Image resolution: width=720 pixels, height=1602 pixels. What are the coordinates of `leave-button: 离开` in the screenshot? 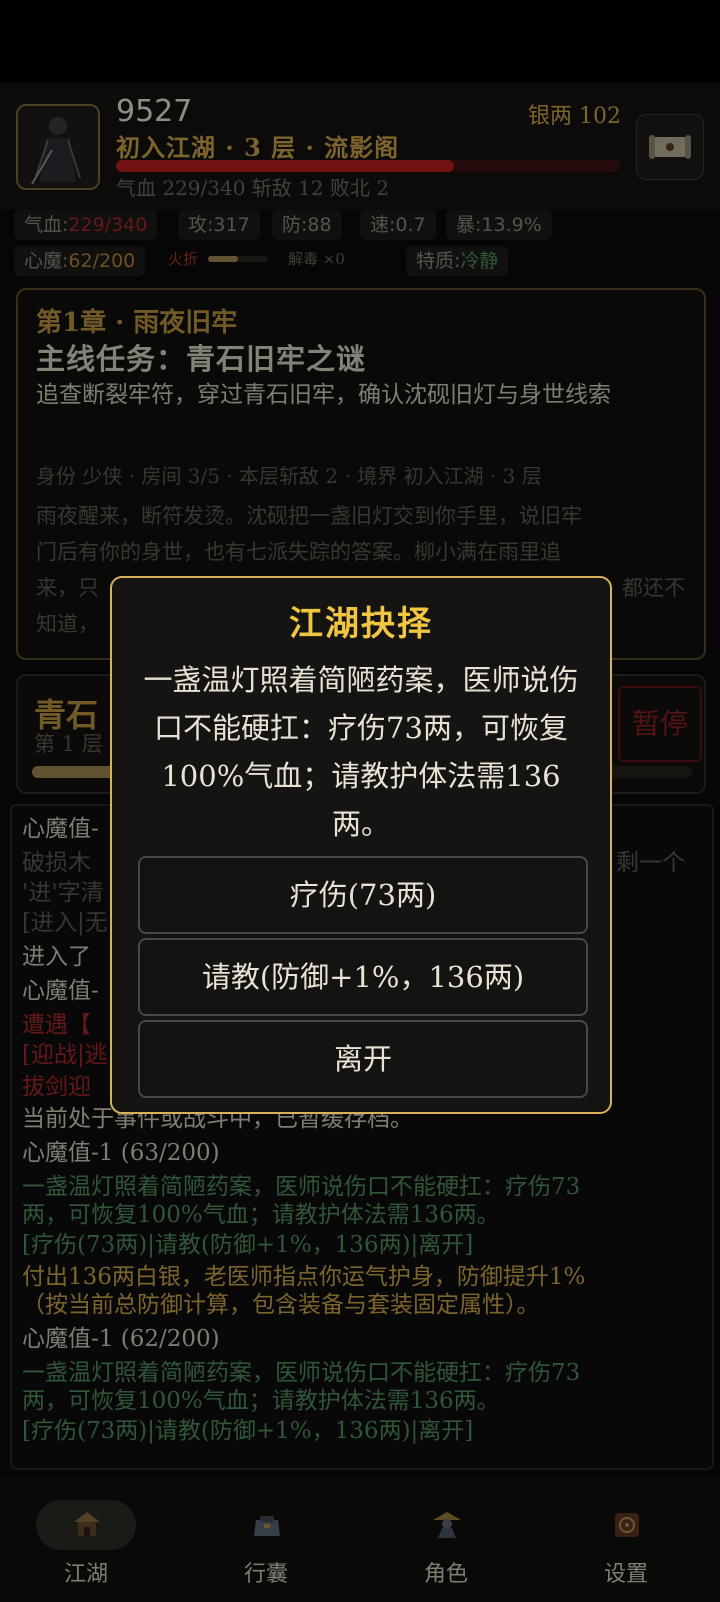 It's located at (363, 1059).